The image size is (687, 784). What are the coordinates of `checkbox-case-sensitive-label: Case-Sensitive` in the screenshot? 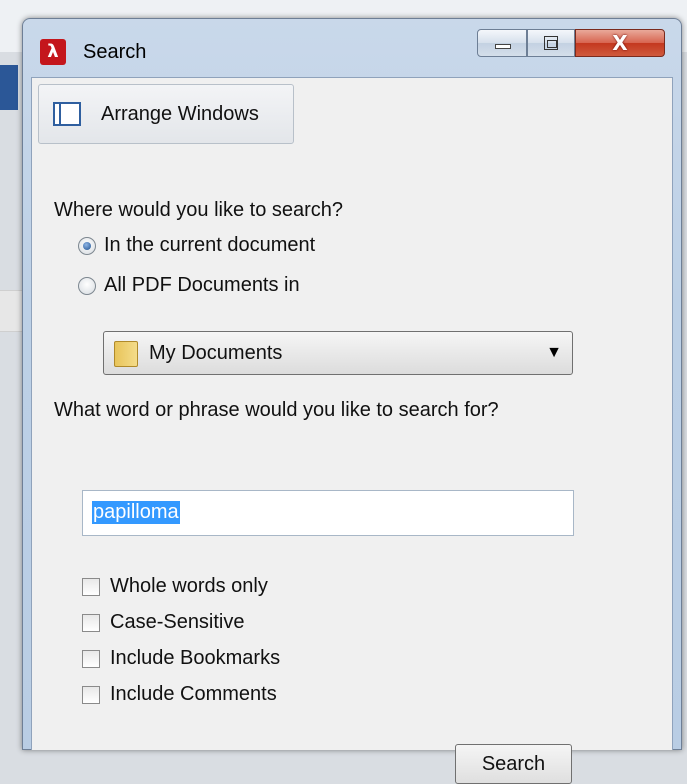 It's located at (177, 622).